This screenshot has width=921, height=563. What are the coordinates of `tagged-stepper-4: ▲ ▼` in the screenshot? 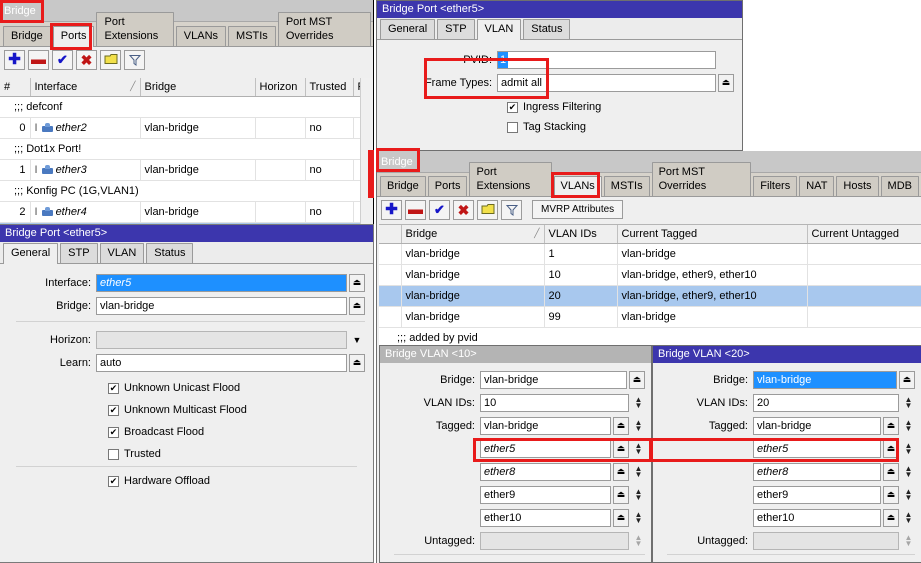 It's located at (638, 518).